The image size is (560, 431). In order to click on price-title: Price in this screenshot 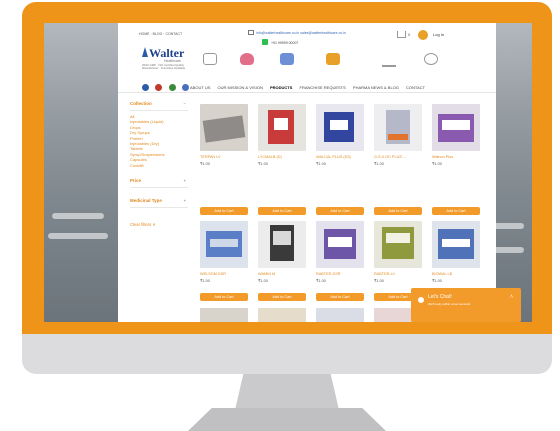, I will do `click(136, 181)`.